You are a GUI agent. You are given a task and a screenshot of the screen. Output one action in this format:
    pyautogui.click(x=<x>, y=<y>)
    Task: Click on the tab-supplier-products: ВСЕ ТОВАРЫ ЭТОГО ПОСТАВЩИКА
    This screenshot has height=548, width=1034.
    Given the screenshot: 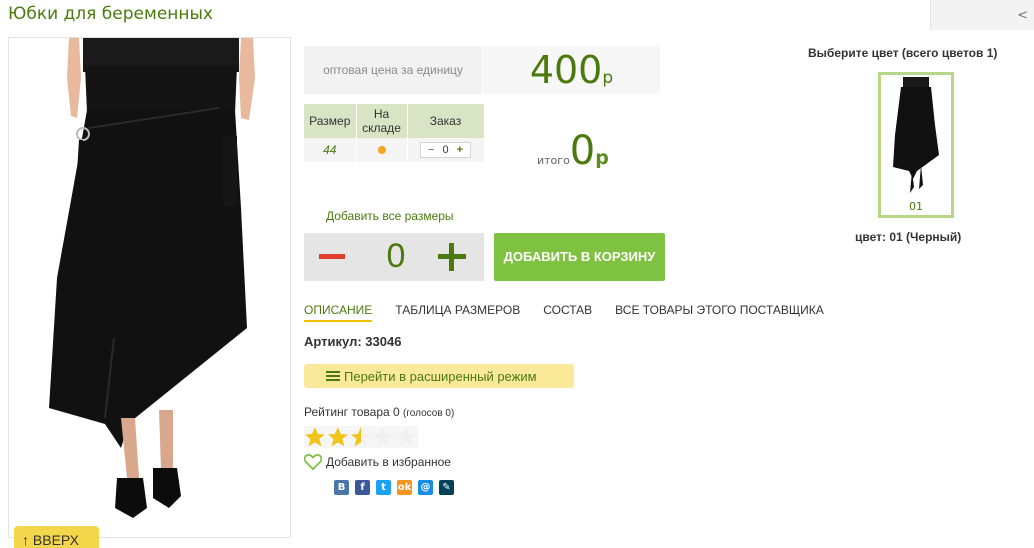 What is the action you would take?
    pyautogui.click(x=719, y=312)
    